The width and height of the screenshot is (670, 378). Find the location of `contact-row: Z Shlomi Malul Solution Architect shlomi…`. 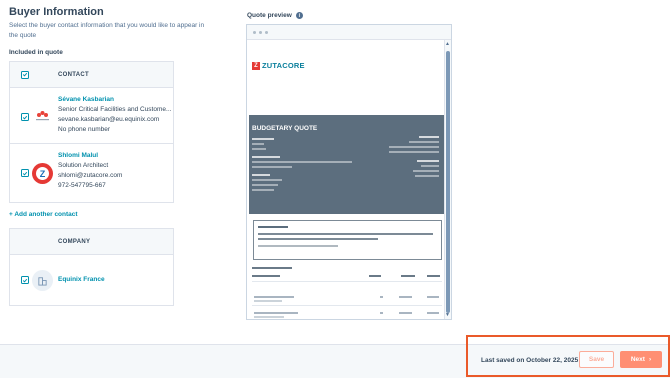

contact-row: Z Shlomi Malul Solution Architect shlomi… is located at coordinates (91, 173).